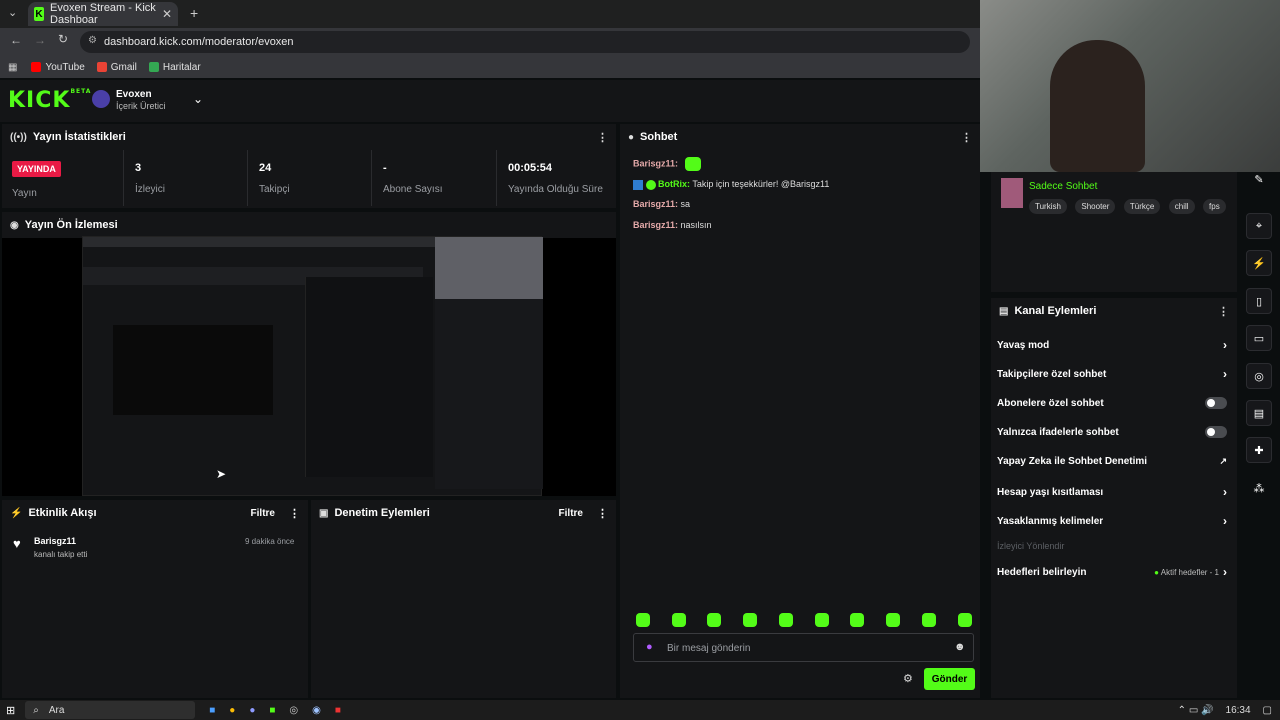 The image size is (1280, 720). Describe the element at coordinates (667, 164) in the screenshot. I see `chat-message: Barisgz11:` at that location.